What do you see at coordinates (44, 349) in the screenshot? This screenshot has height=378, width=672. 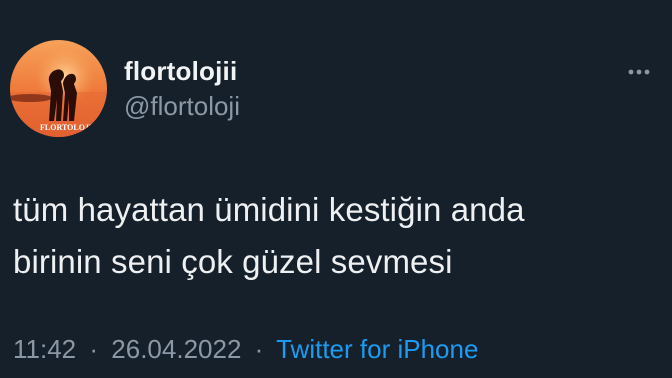 I see `tweet-time: 11:42` at bounding box center [44, 349].